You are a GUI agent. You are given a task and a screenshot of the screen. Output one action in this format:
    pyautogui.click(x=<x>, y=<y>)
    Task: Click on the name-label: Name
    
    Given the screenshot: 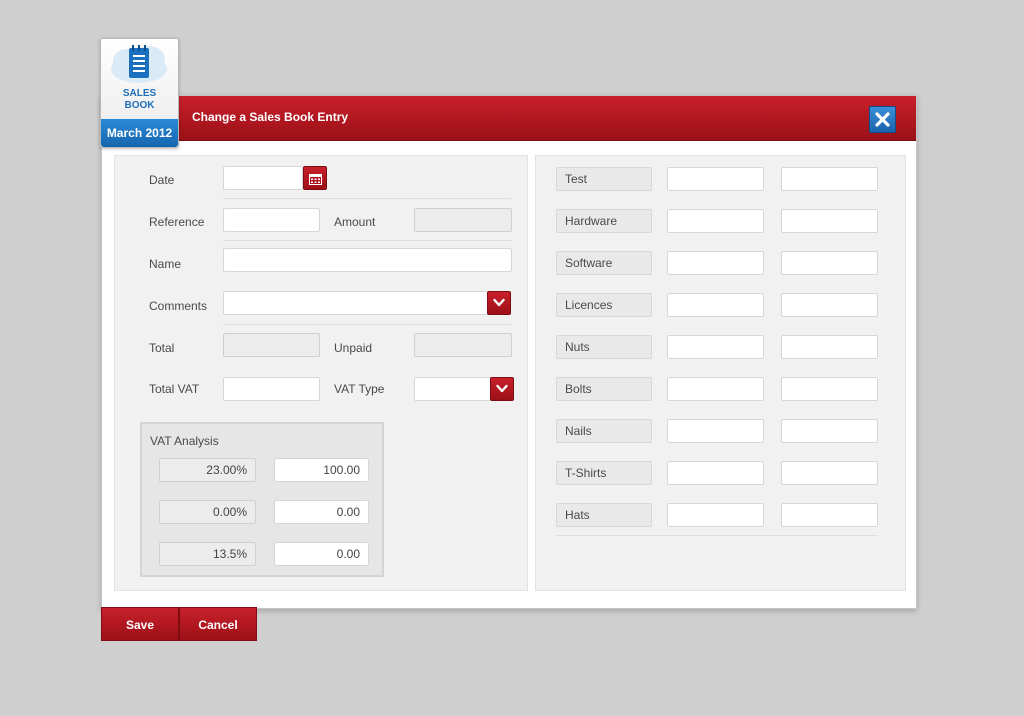 What is the action you would take?
    pyautogui.click(x=165, y=264)
    